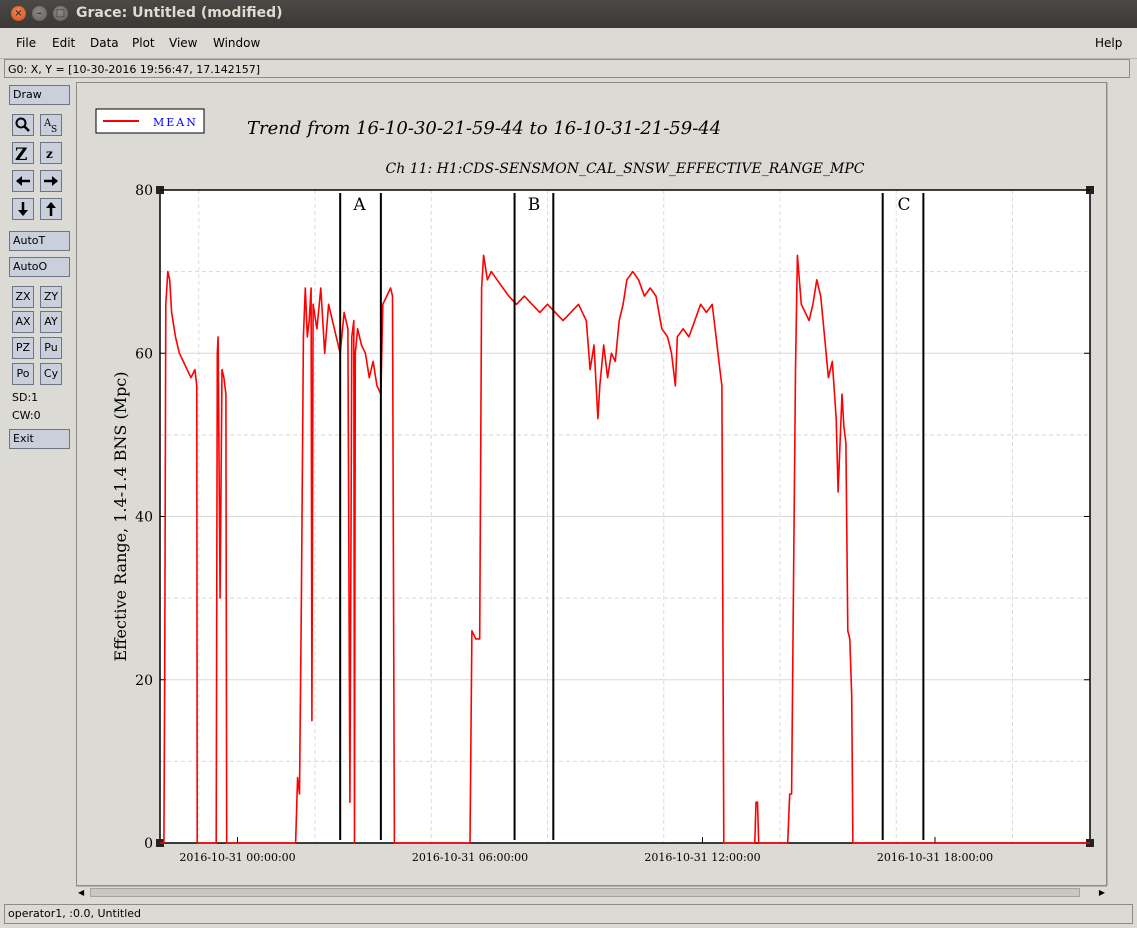 This screenshot has width=1137, height=928. What do you see at coordinates (702, 857) in the screenshot?
I see `x-tick-label: 2016-10-31 12:00:00` at bounding box center [702, 857].